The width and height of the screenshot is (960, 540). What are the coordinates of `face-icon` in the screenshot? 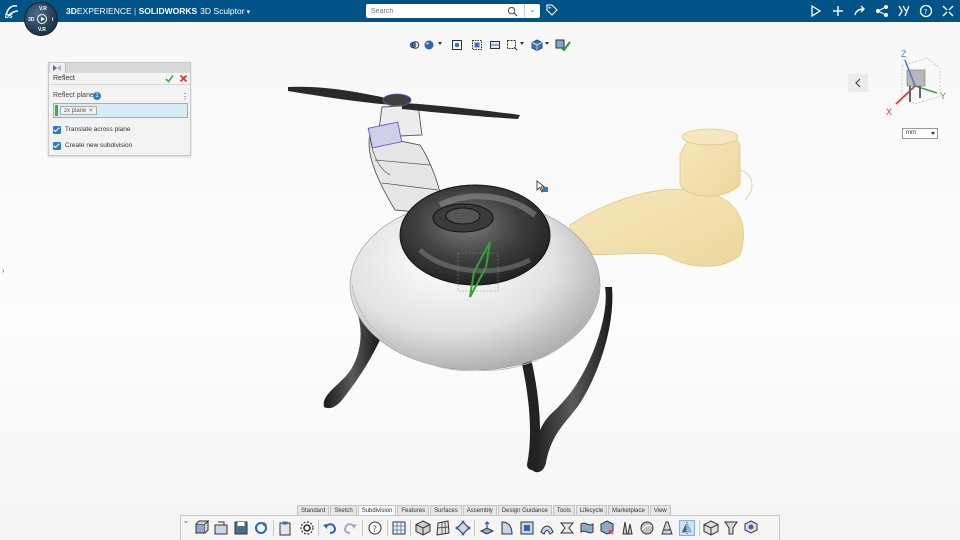 It's located at (507, 528).